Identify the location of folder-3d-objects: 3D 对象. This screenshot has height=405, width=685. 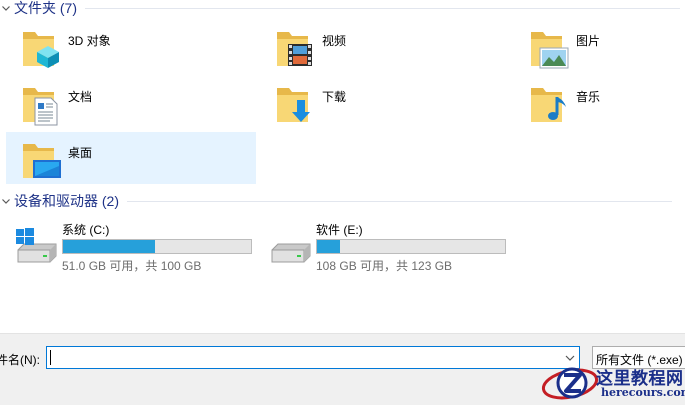
(131, 46).